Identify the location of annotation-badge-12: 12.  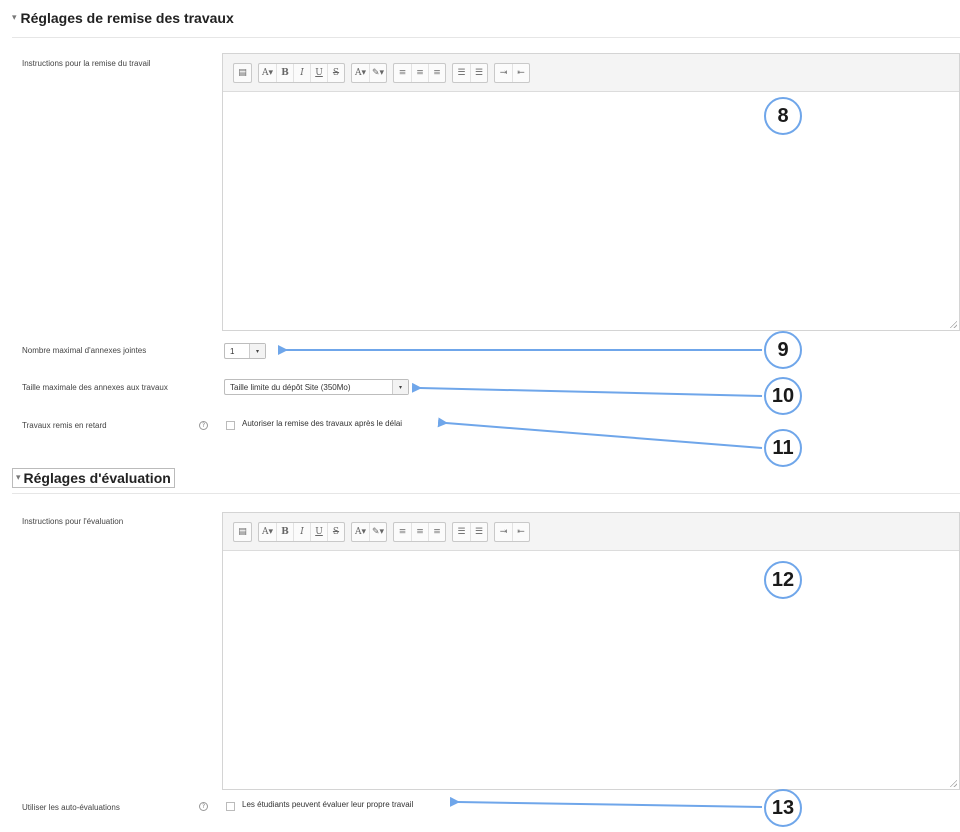
(783, 580).